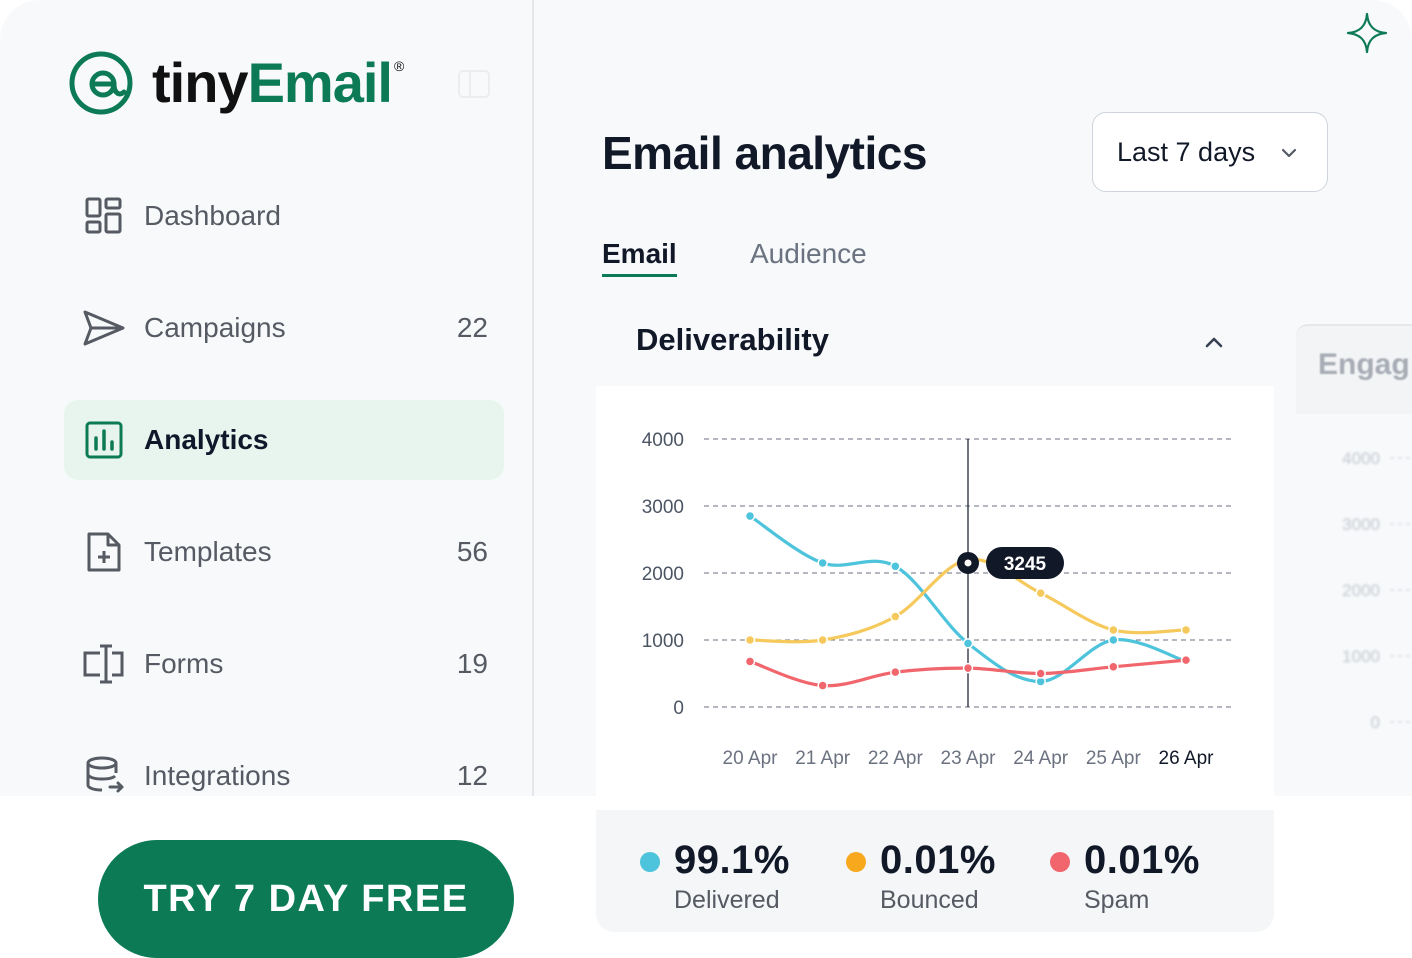  I want to click on dashboard-grid-icon, so click(104, 216).